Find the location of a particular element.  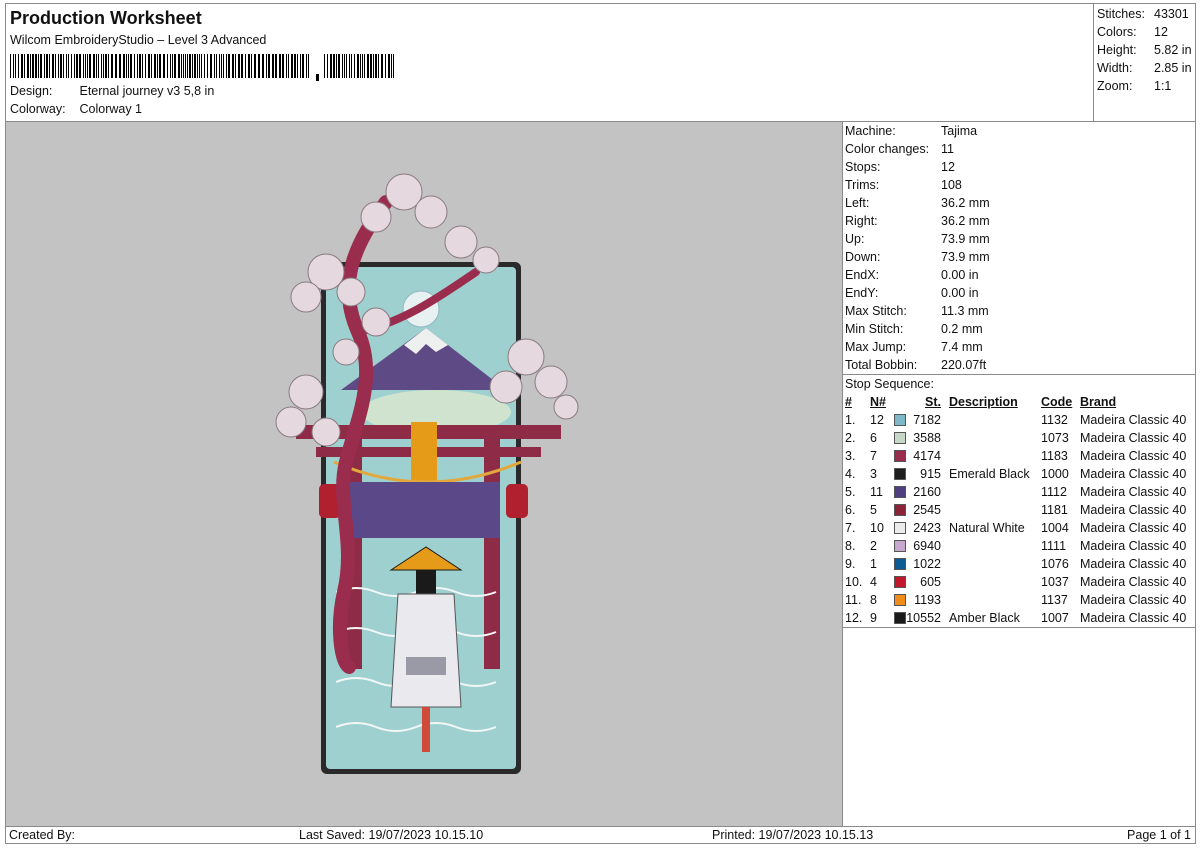

info-left: Left: 36.2 mm is located at coordinates (917, 203).